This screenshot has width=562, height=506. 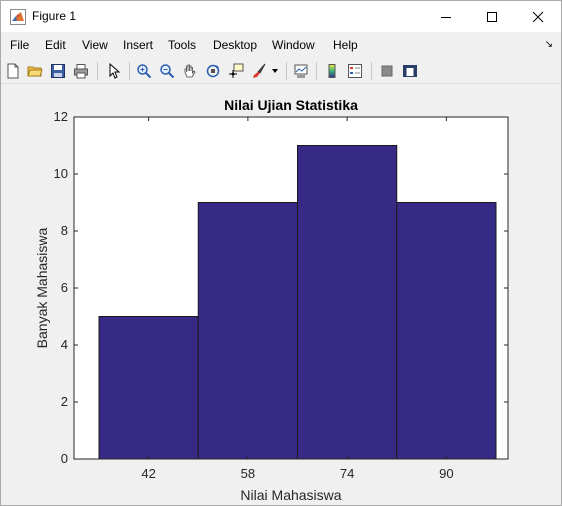 I want to click on y-axis-label: Banyak Mahasiswa, so click(x=42, y=287).